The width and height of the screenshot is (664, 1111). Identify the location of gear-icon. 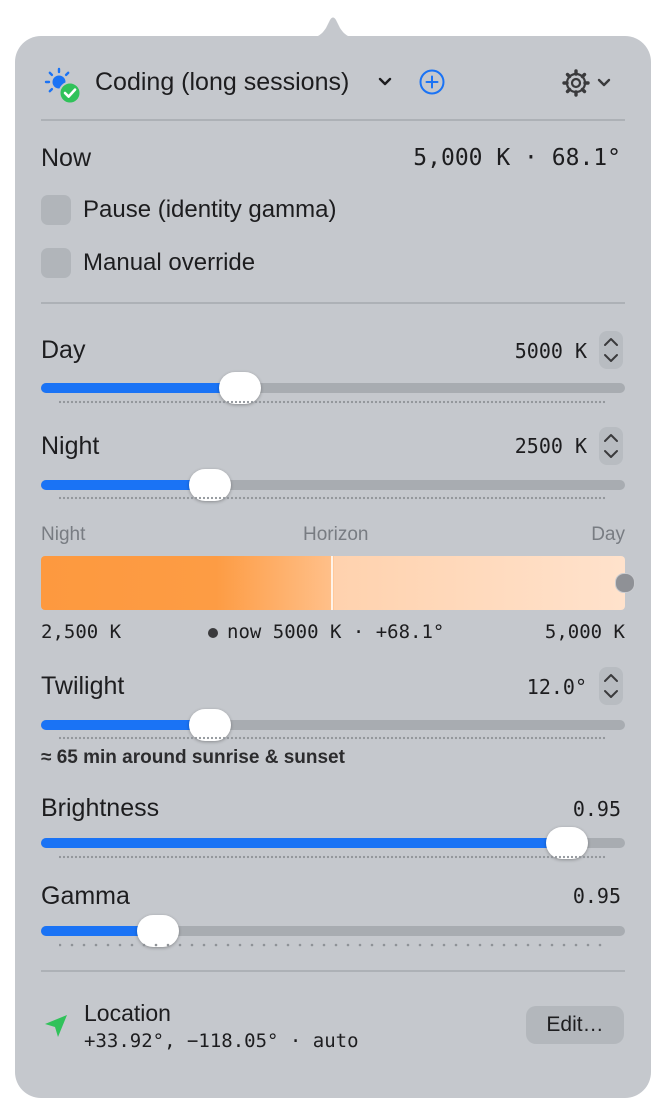
(589, 83).